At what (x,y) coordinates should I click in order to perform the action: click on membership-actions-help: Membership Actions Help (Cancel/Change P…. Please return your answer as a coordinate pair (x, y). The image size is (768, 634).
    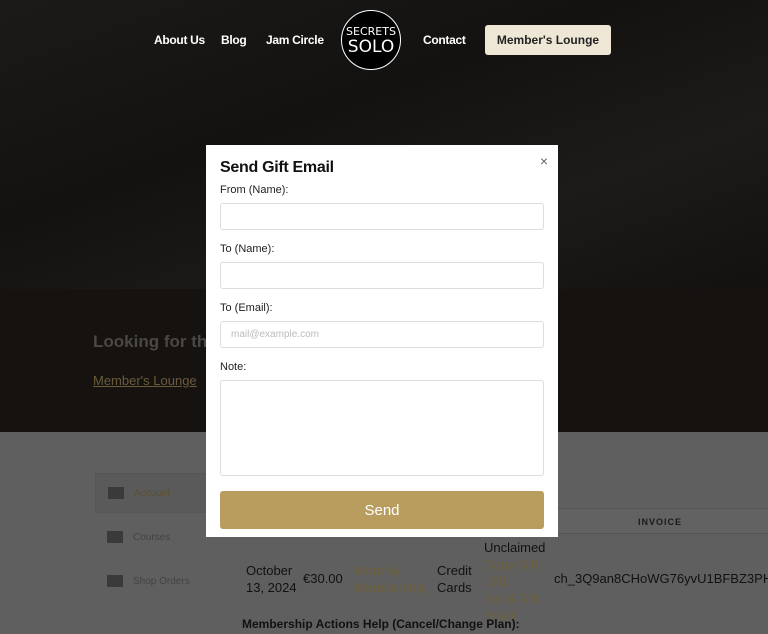
    Looking at the image, I should click on (381, 624).